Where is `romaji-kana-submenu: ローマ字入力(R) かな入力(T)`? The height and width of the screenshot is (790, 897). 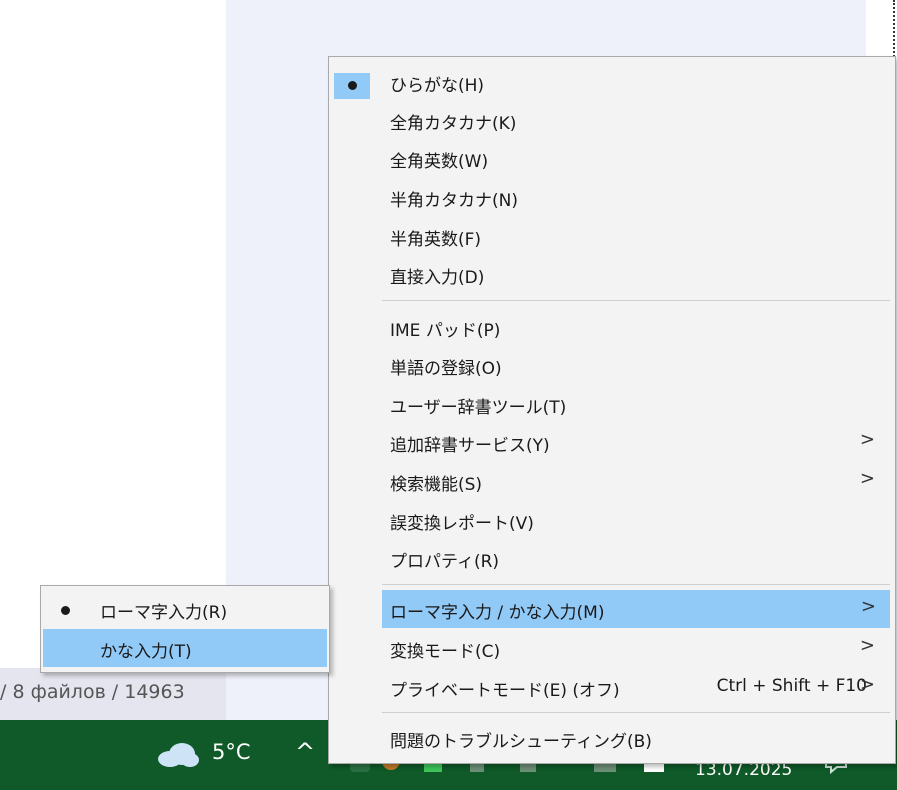
romaji-kana-submenu: ローマ字入力(R) かな入力(T) is located at coordinates (185, 629).